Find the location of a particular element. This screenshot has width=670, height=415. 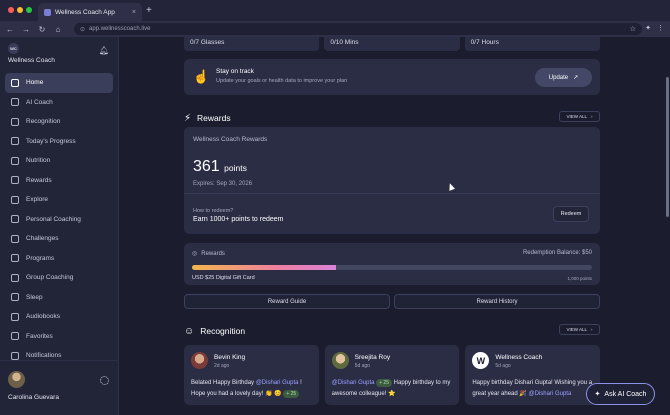

points-badge: + 25 is located at coordinates (291, 394).